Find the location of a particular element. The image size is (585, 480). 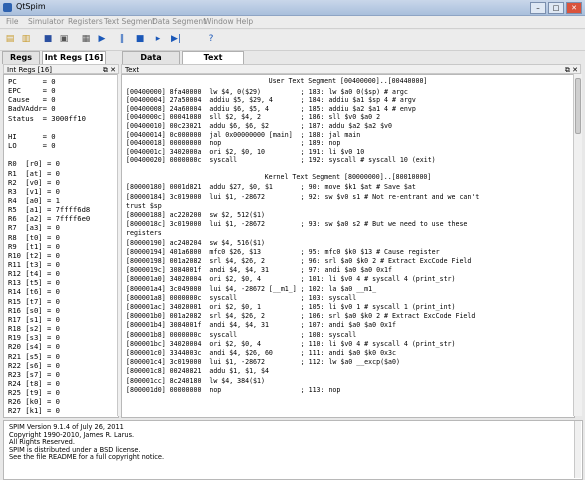

help-icon: ? is located at coordinates (211, 39).